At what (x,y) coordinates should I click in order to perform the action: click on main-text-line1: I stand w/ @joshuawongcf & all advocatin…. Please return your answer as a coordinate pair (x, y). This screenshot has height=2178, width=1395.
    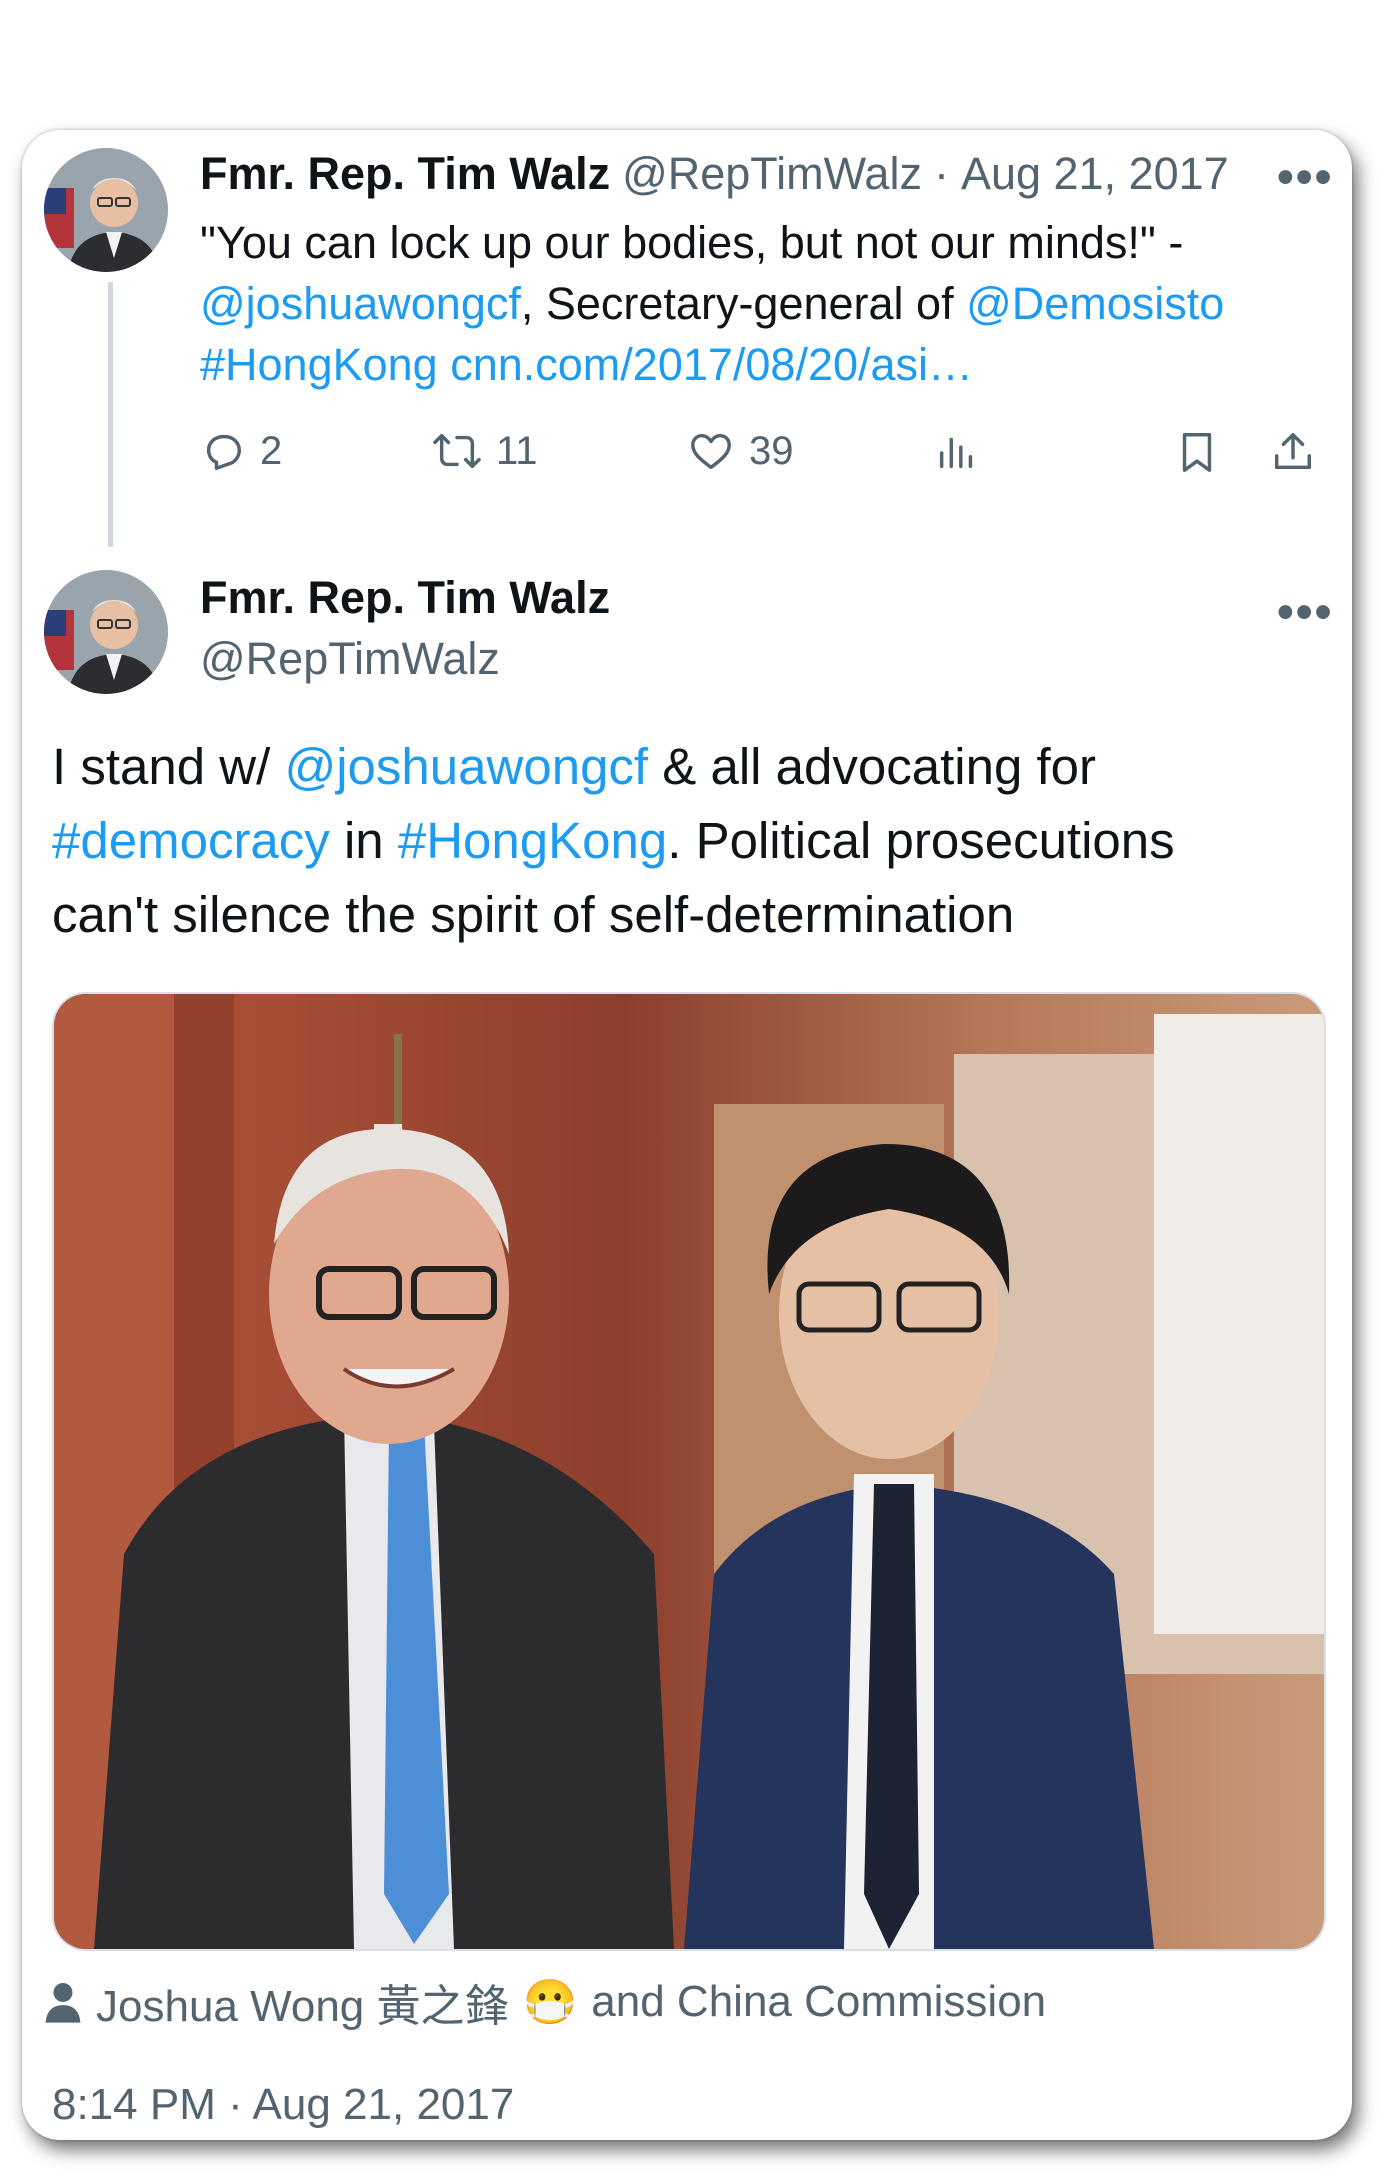
    Looking at the image, I should click on (613, 767).